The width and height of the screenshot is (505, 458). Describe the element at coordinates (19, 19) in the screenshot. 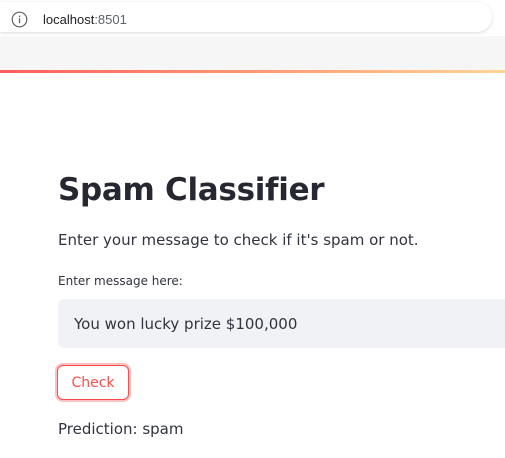

I see `info-icon` at that location.